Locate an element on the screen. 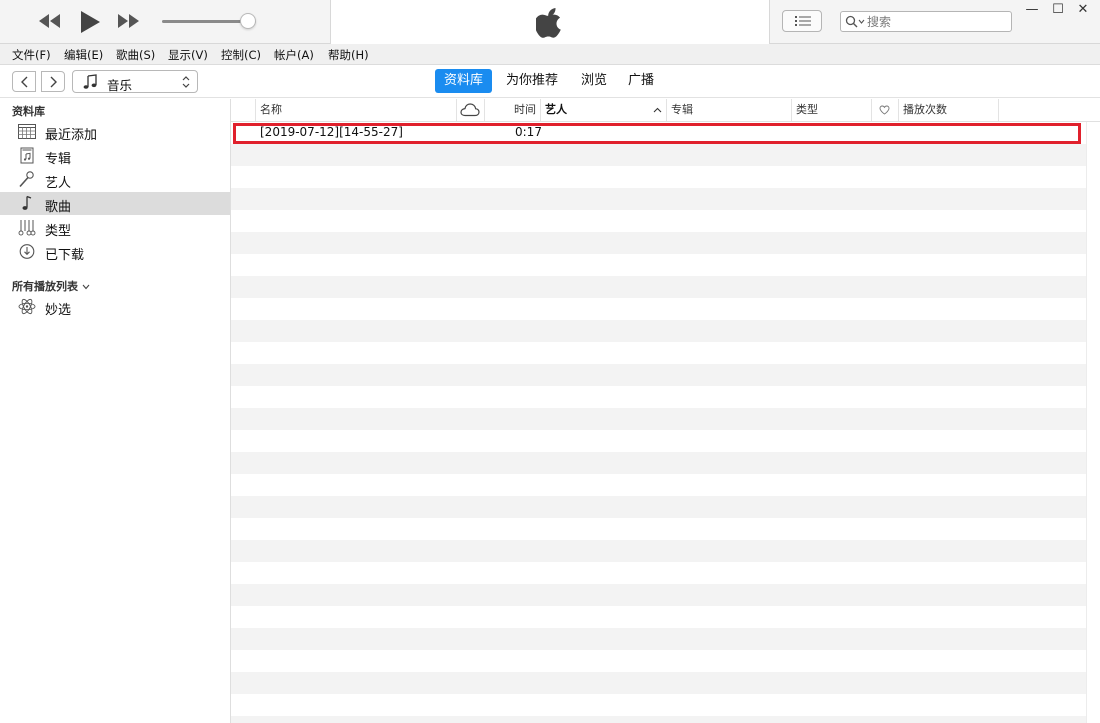 This screenshot has width=1100, height=723. microphone-icon is located at coordinates (26, 179).